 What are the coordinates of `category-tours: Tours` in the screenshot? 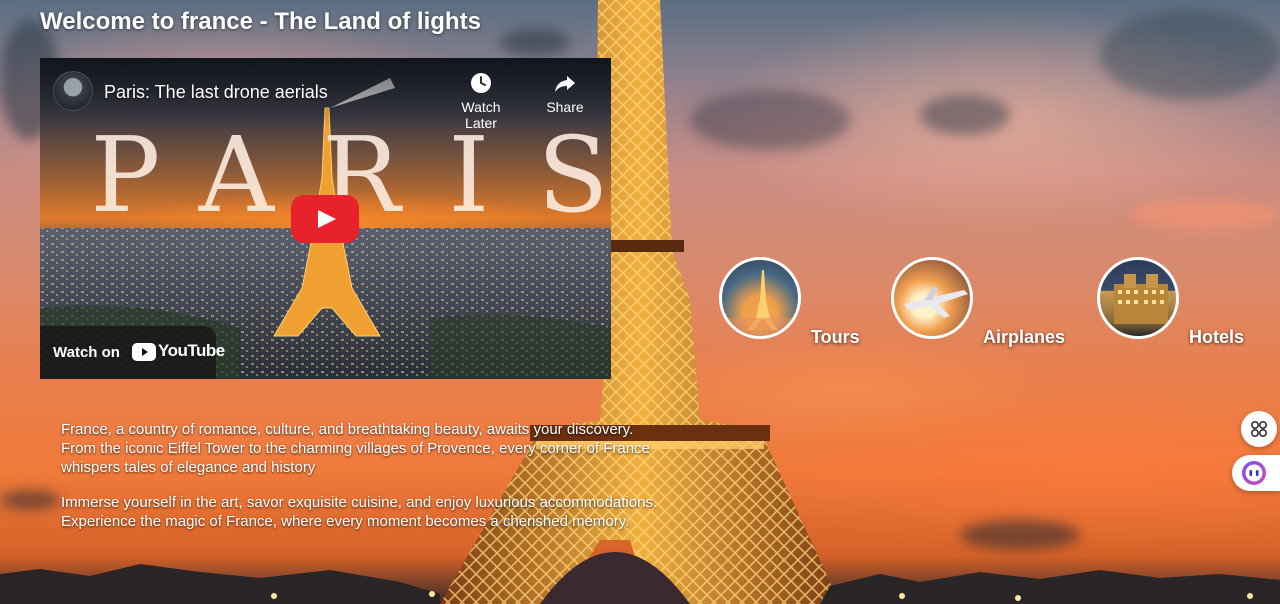 It's located at (794, 304).